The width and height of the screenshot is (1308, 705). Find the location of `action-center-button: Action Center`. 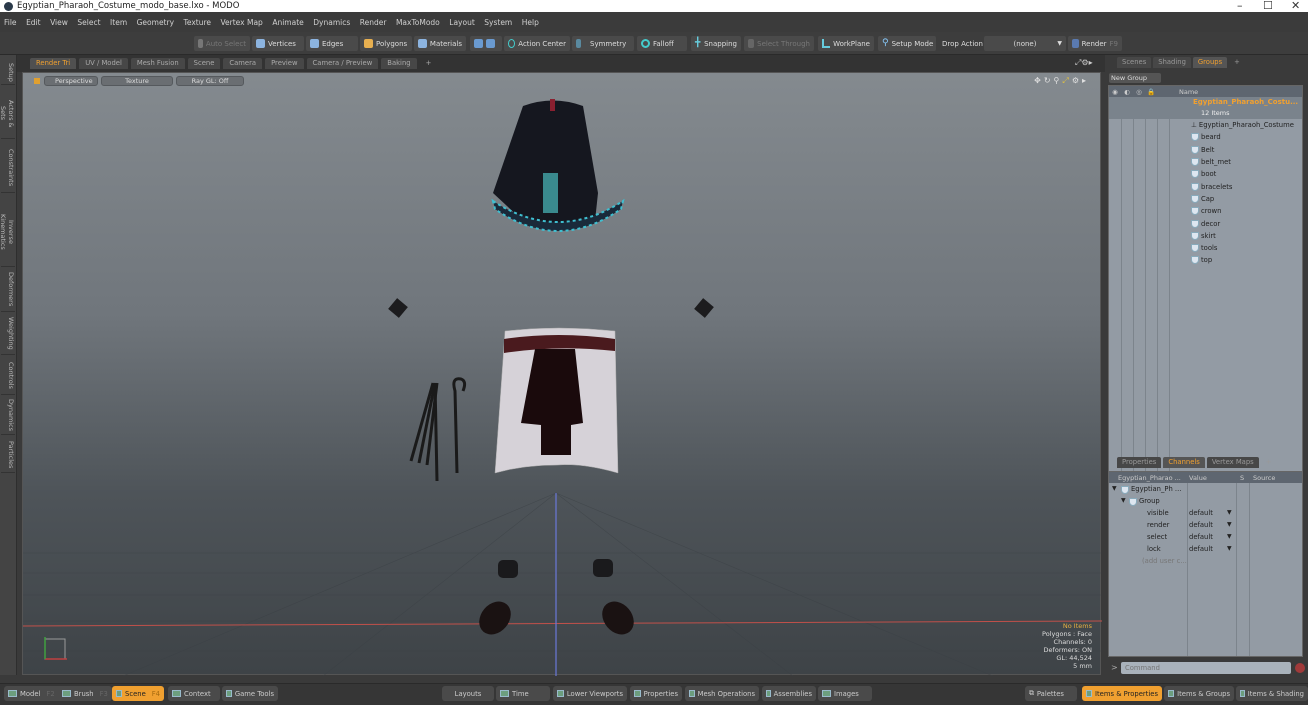

action-center-button: Action Center is located at coordinates (537, 43).